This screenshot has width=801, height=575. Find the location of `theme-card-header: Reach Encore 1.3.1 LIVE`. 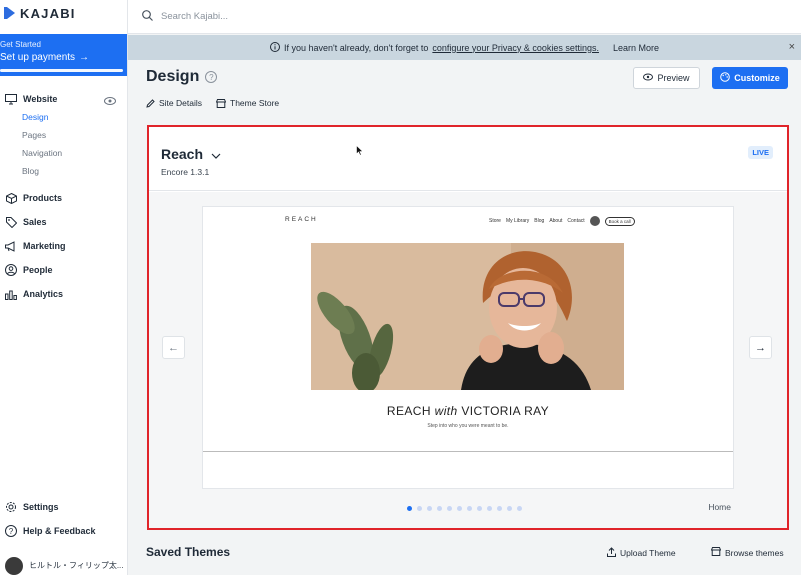

theme-card-header: Reach Encore 1.3.1 LIVE is located at coordinates (468, 159).